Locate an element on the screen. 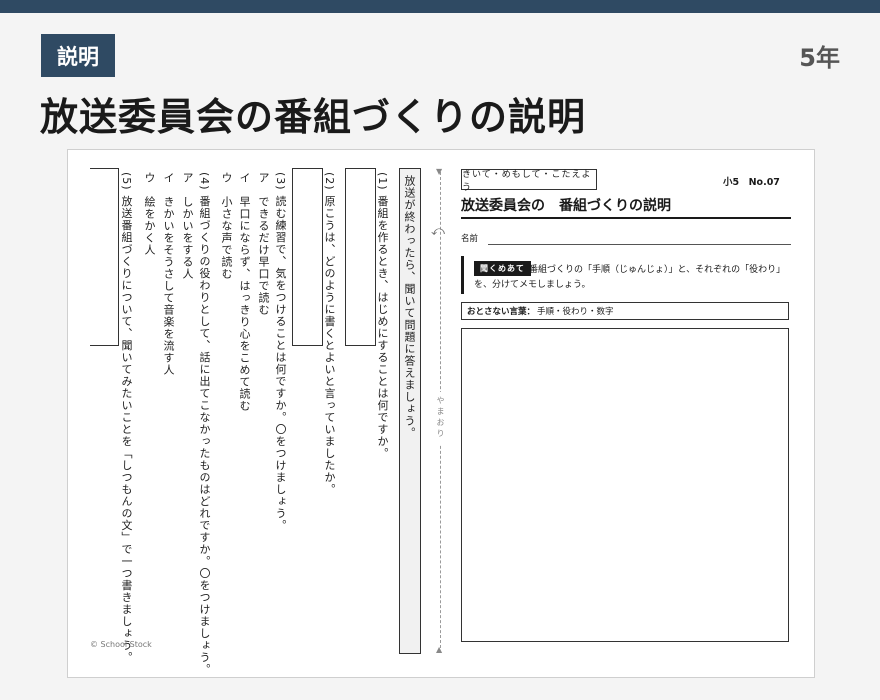 This screenshot has height=700, width=880. name-line is located at coordinates (639, 244).